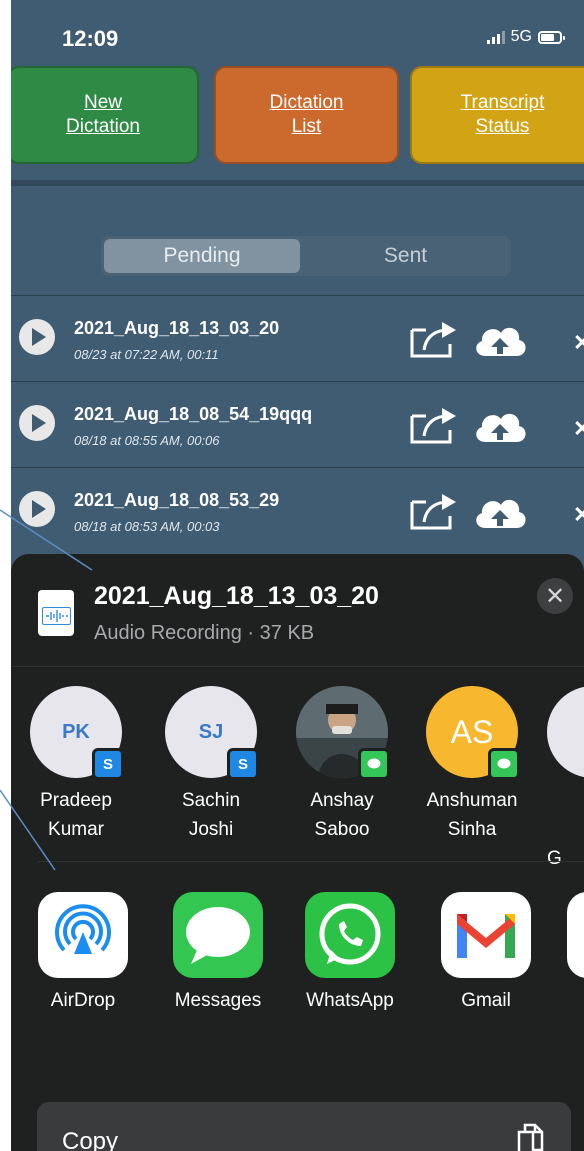 This screenshot has width=584, height=1151. I want to click on tab-pending: Pending, so click(202, 256).